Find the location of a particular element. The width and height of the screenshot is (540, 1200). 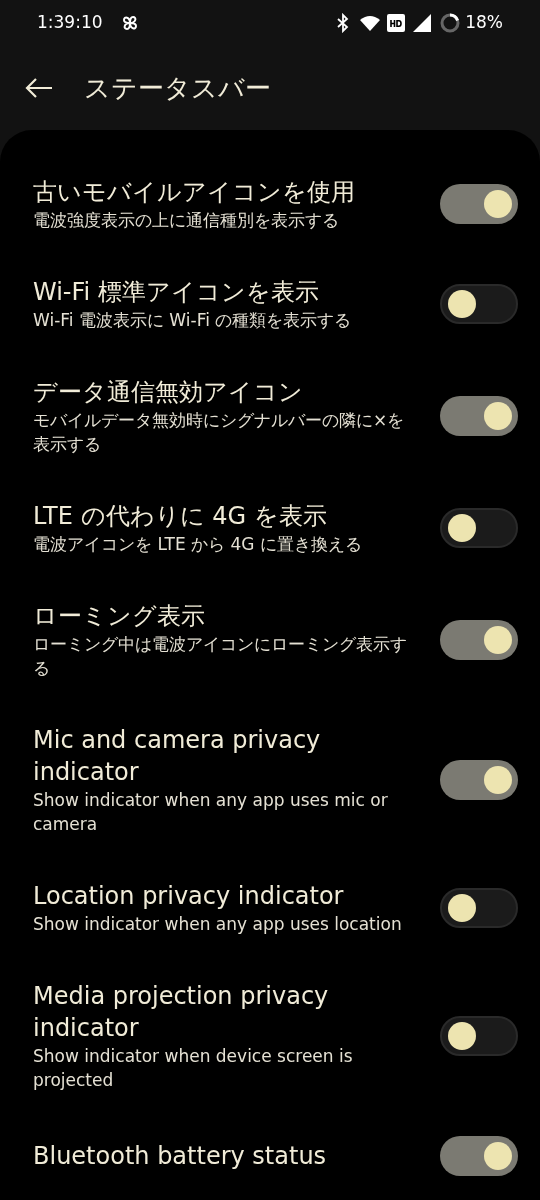

setting-row: データ通信無効アイコン モバイルデータ無効時にシグナルバーの隣に×を表示する is located at coordinates (270, 416).